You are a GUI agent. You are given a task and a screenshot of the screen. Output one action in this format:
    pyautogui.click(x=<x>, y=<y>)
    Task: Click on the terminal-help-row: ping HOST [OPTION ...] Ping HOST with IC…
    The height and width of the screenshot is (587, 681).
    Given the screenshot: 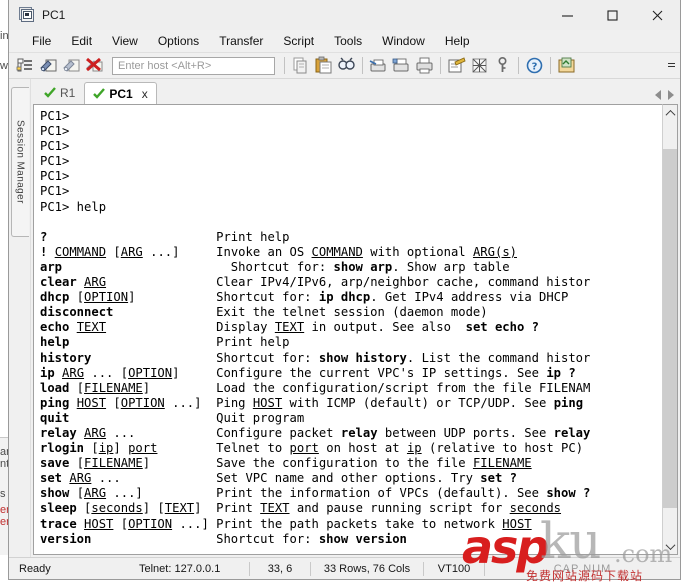 What is the action you would take?
    pyautogui.click(x=312, y=402)
    